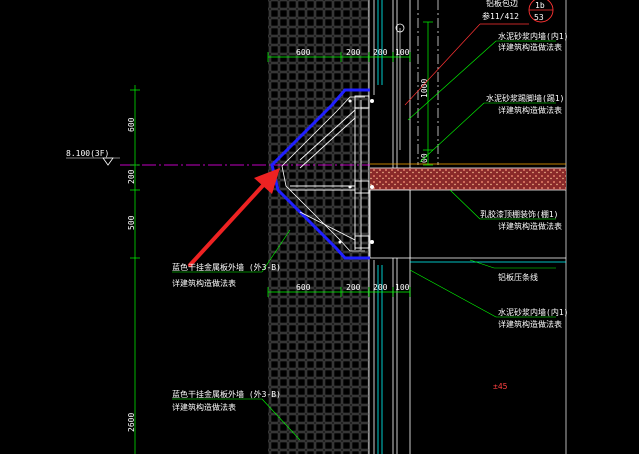 The height and width of the screenshot is (454, 639). What do you see at coordinates (226, 394) in the screenshot?
I see `callout-l1-l1: 蓝色干挂金属板外墙 (外3-B)` at bounding box center [226, 394].